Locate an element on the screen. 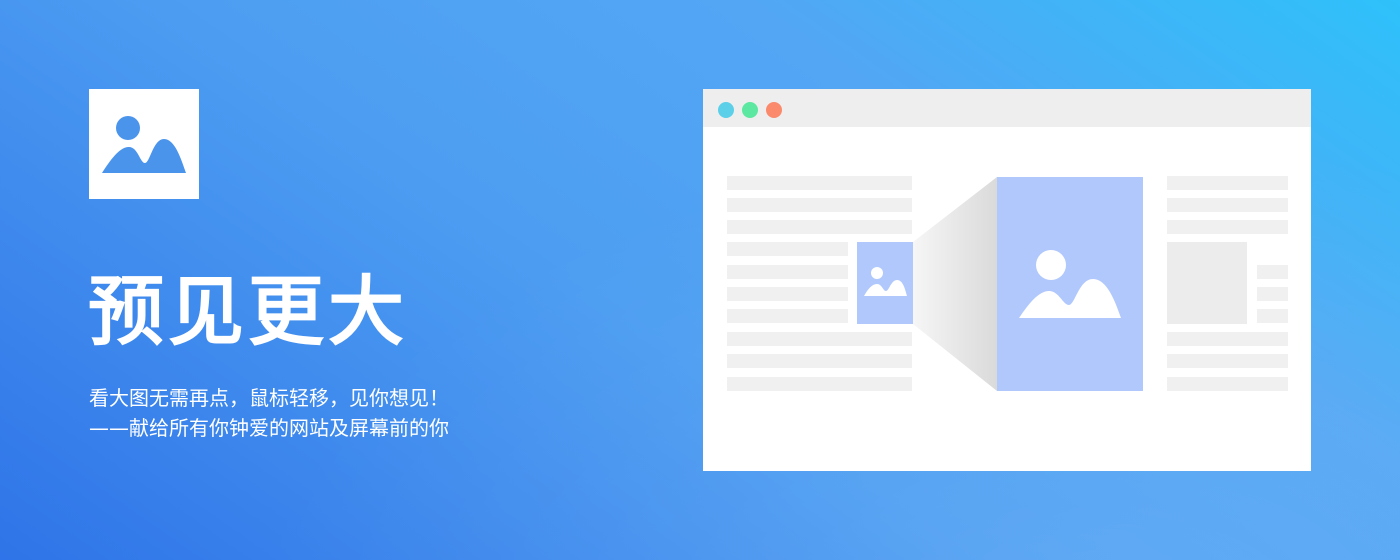 This screenshot has width=1400, height=560. side-image-placeholder is located at coordinates (1207, 283).